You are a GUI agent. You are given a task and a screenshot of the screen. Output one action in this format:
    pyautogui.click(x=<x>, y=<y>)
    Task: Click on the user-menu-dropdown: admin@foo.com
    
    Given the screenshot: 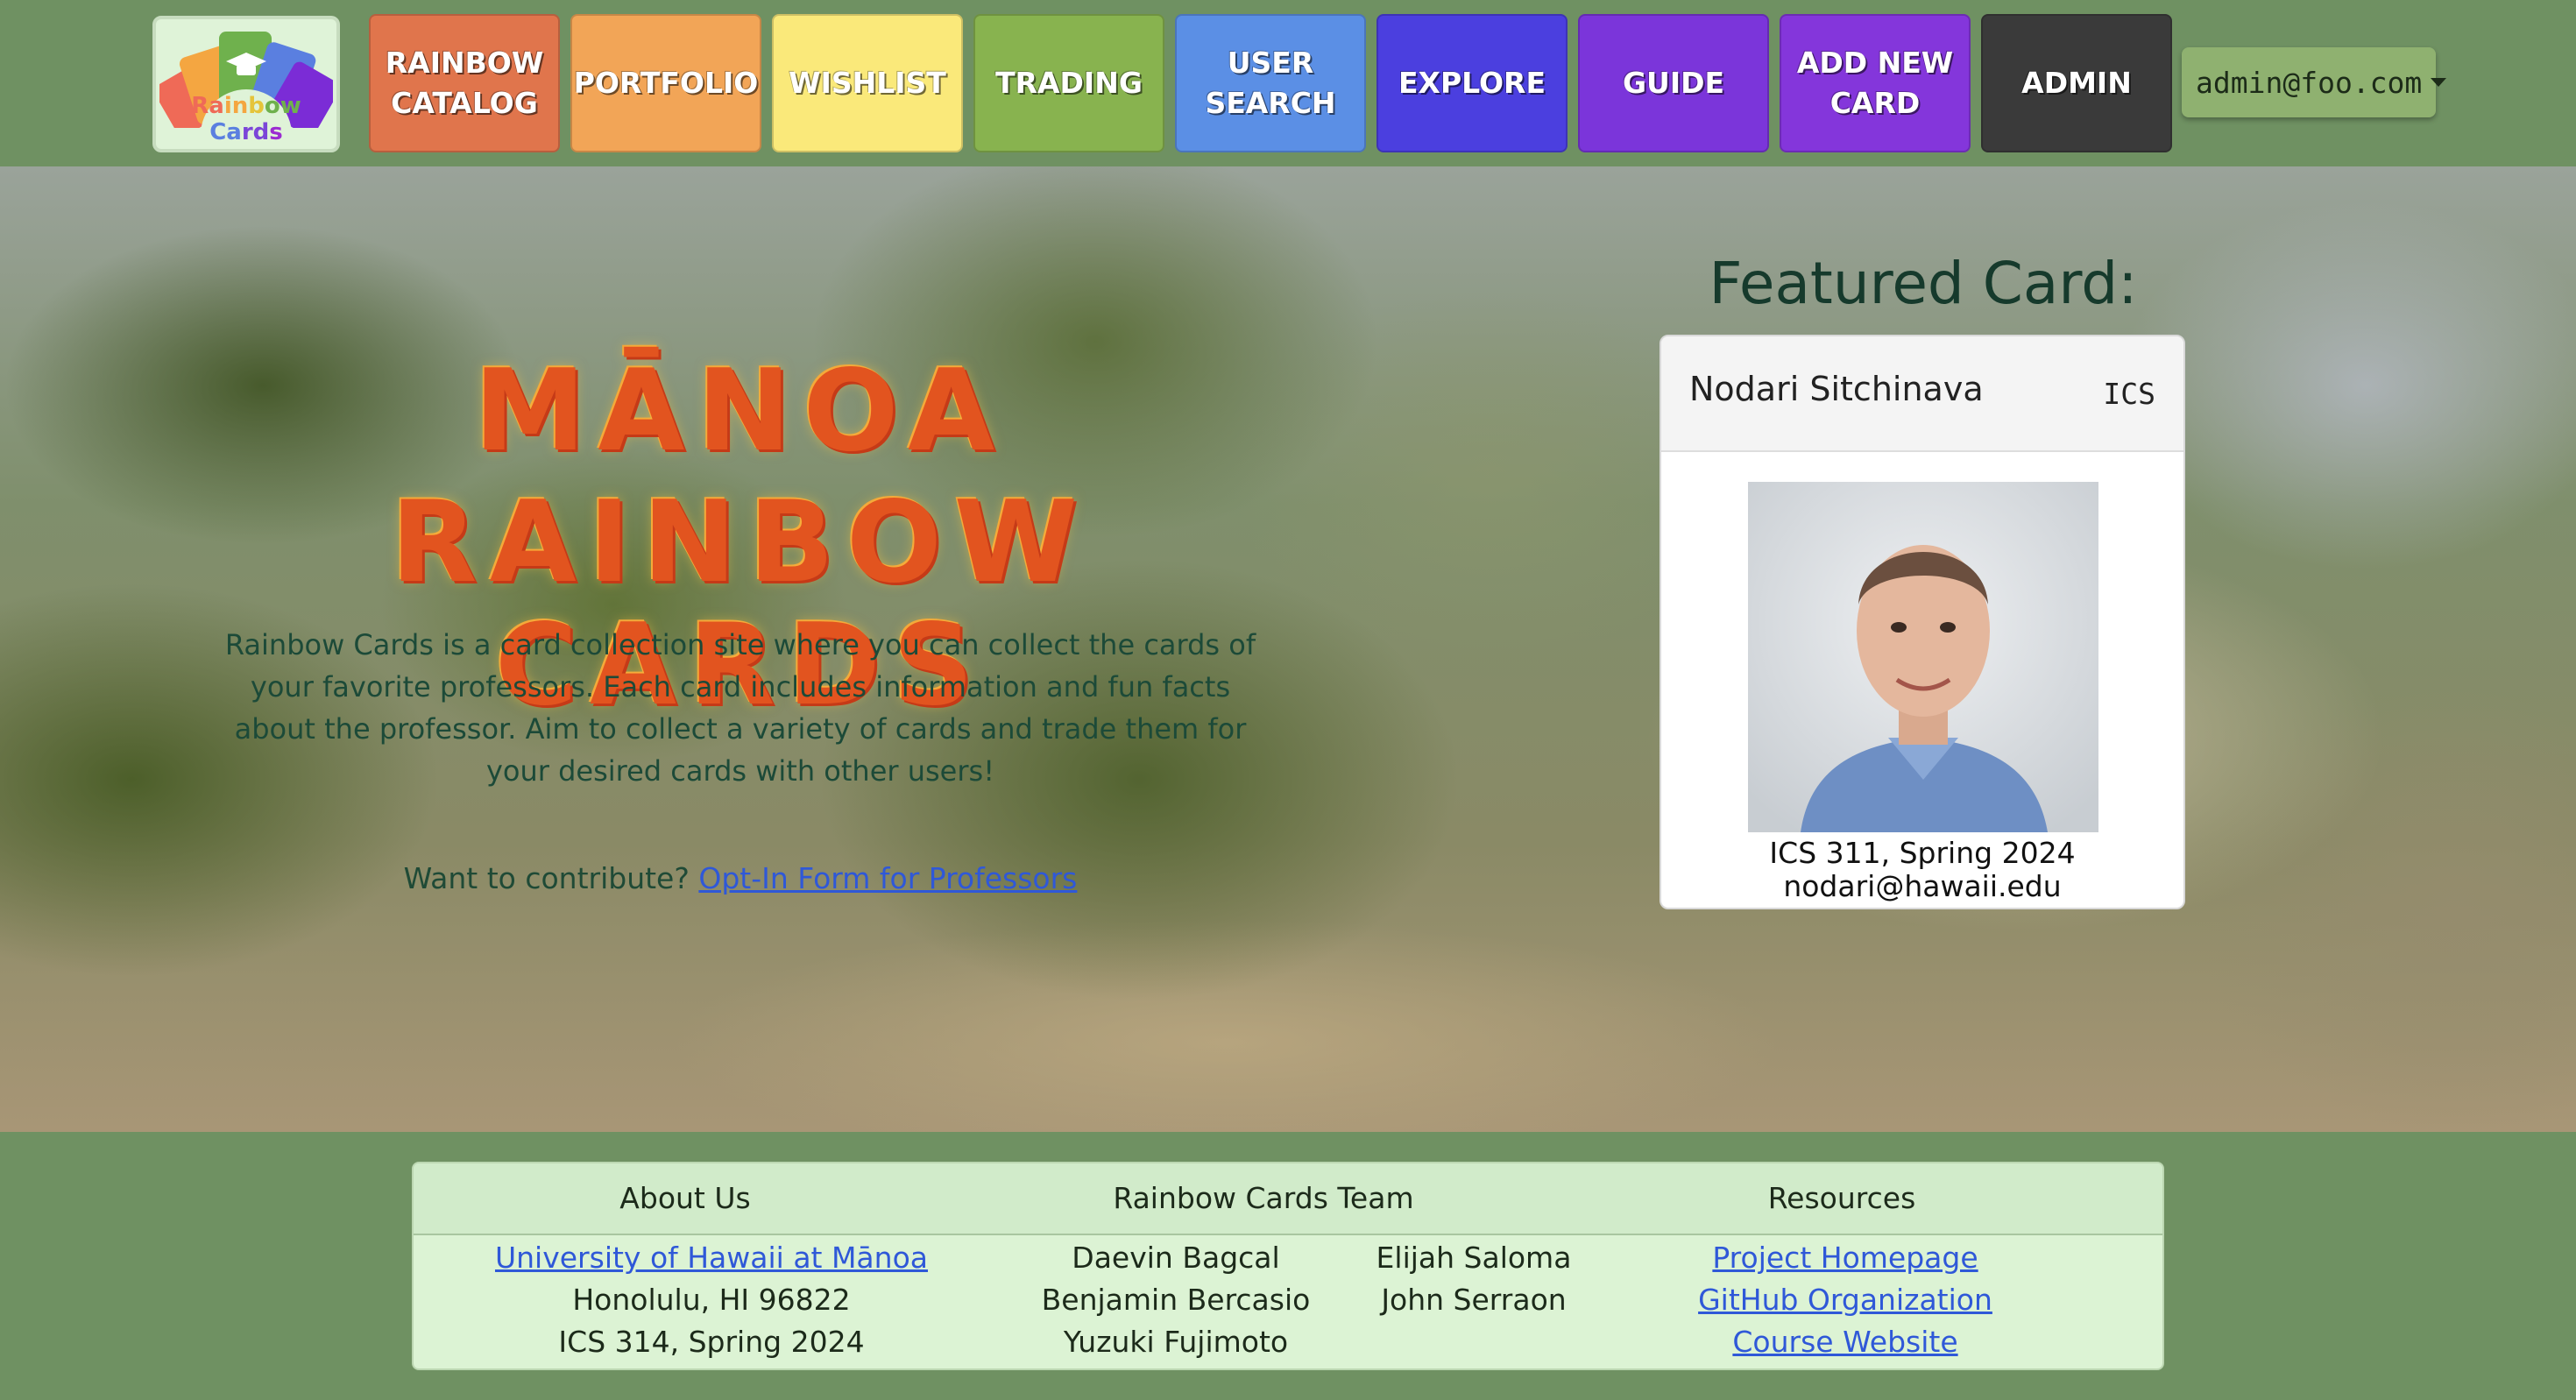 What is the action you would take?
    pyautogui.click(x=2314, y=82)
    